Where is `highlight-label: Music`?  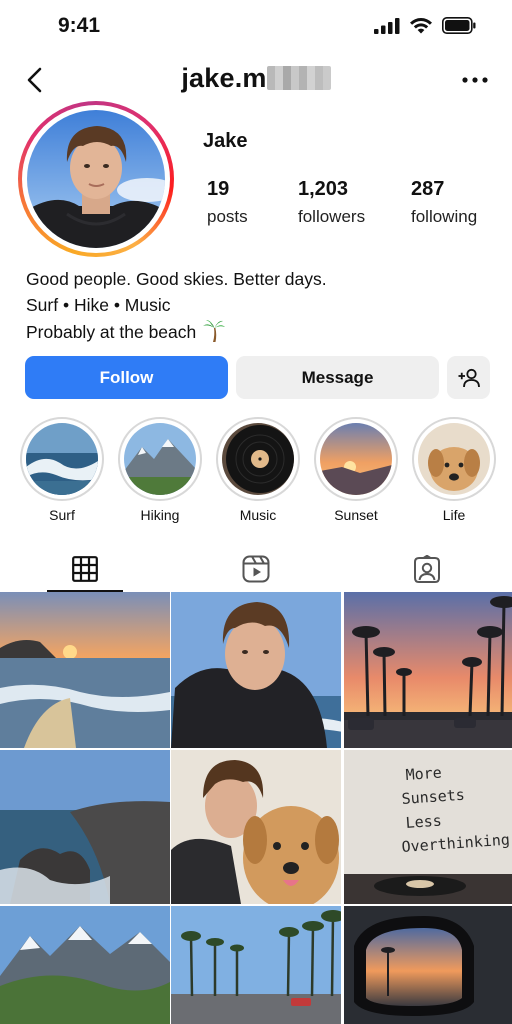 highlight-label: Music is located at coordinates (258, 515).